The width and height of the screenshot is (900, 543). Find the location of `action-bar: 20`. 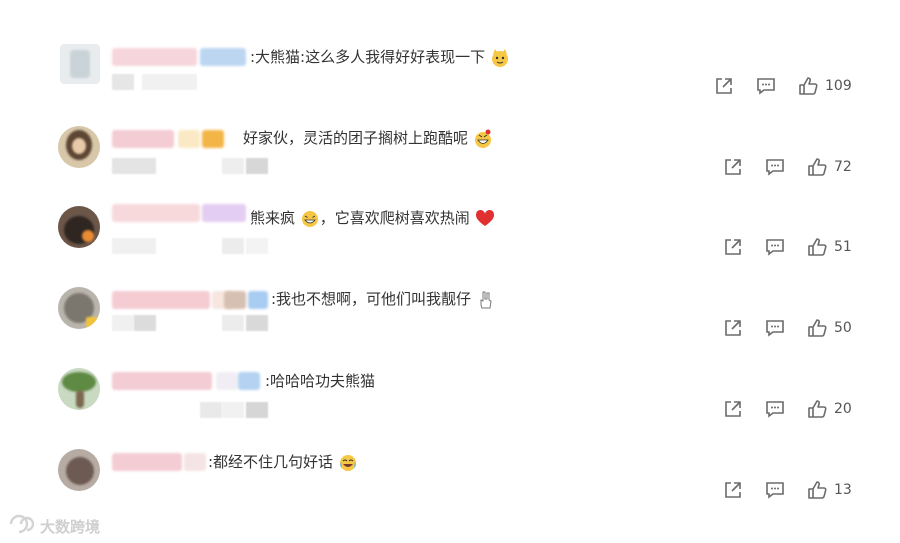

action-bar: 20 is located at coordinates (787, 409).